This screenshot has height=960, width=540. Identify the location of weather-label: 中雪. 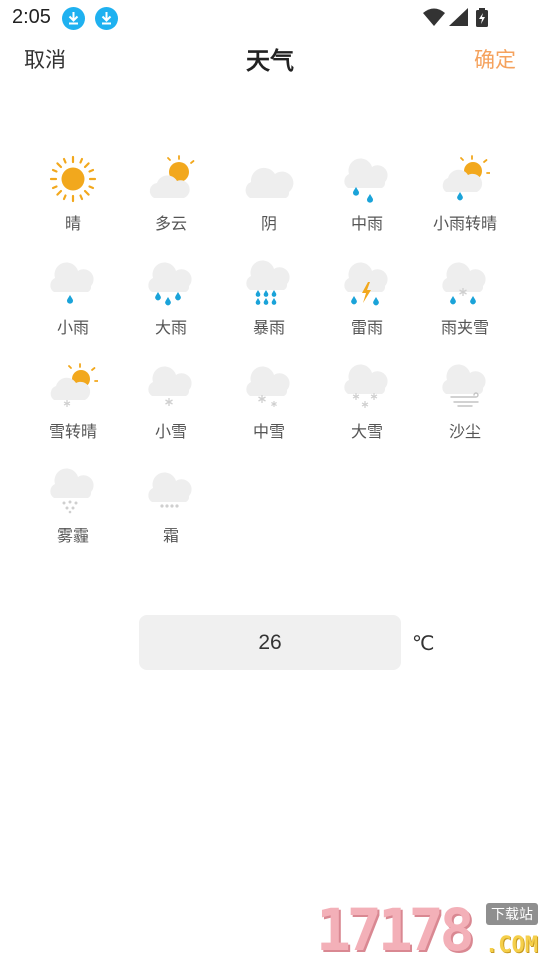
(268, 431).